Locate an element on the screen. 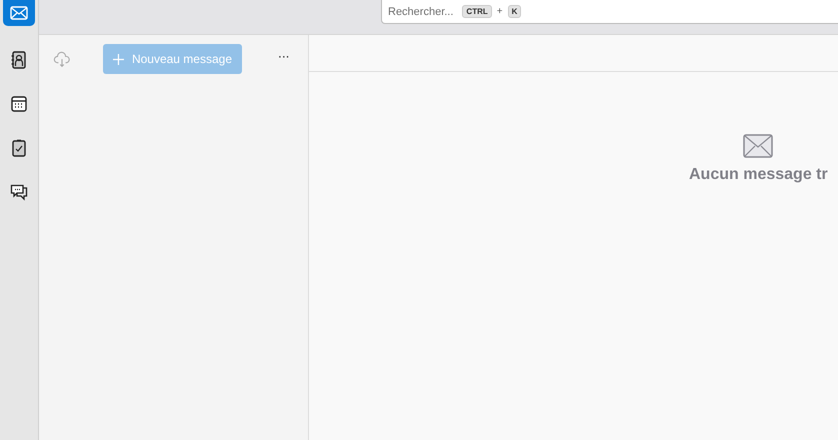  more-button: ··· is located at coordinates (284, 57).